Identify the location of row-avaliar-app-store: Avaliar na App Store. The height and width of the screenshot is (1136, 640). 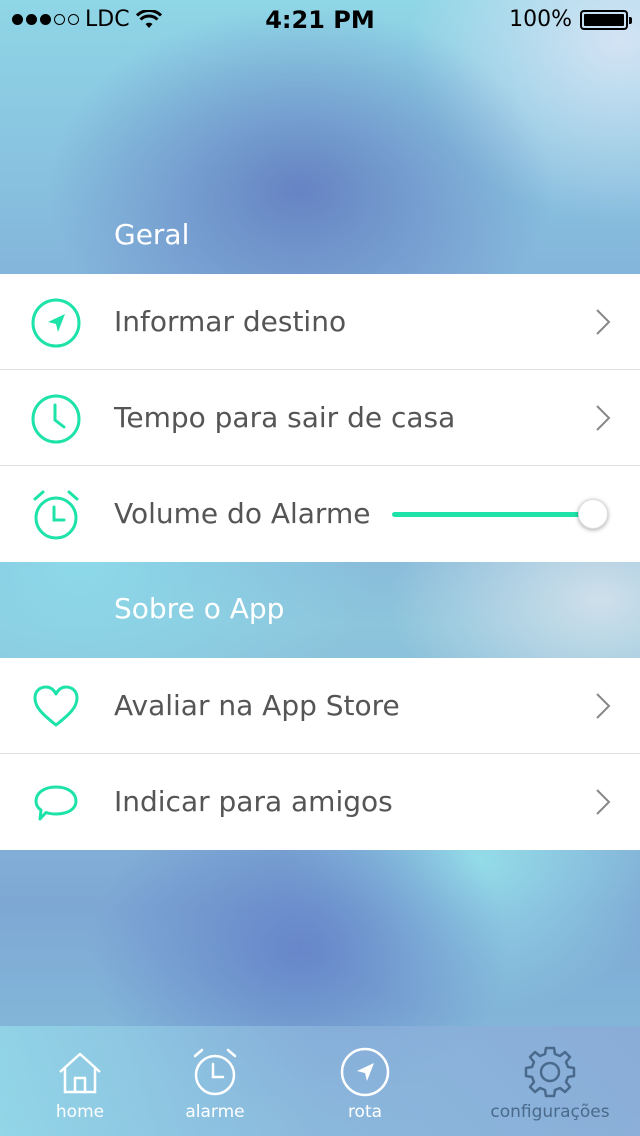
(320, 706).